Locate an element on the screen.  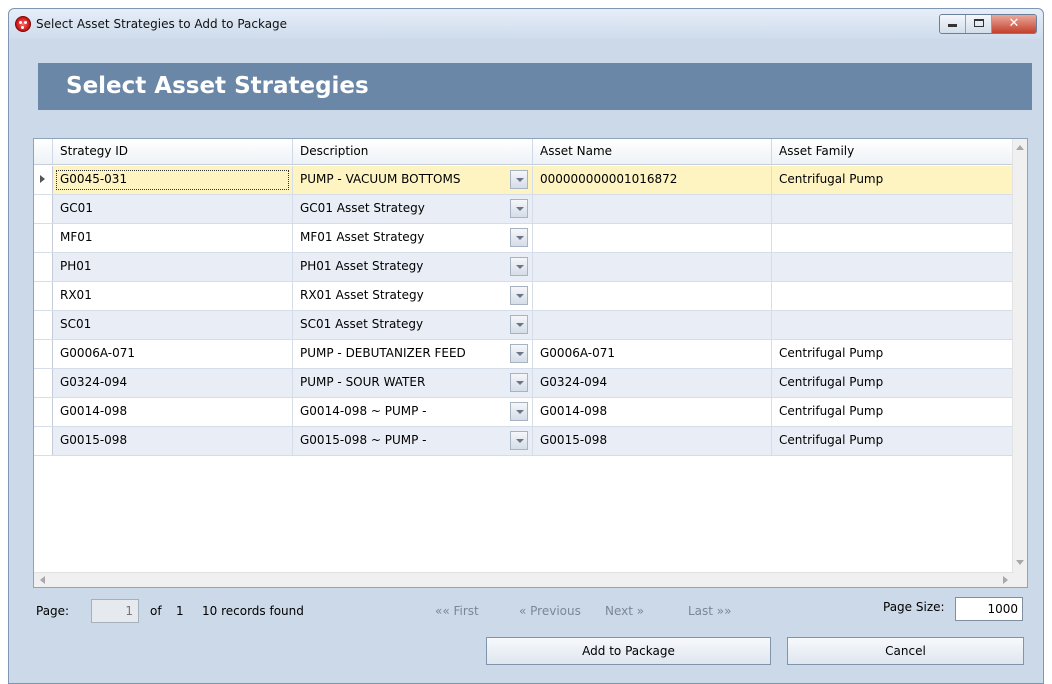
total-pages: 1 is located at coordinates (180, 611).